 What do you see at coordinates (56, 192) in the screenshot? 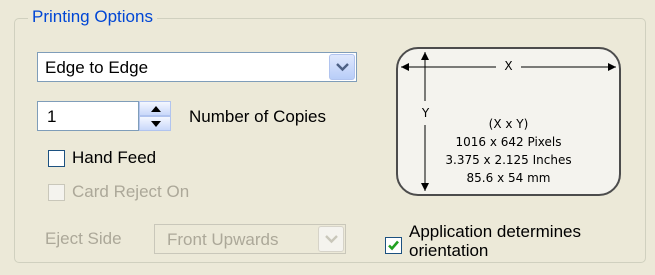
I see `card-reject-checkbox` at bounding box center [56, 192].